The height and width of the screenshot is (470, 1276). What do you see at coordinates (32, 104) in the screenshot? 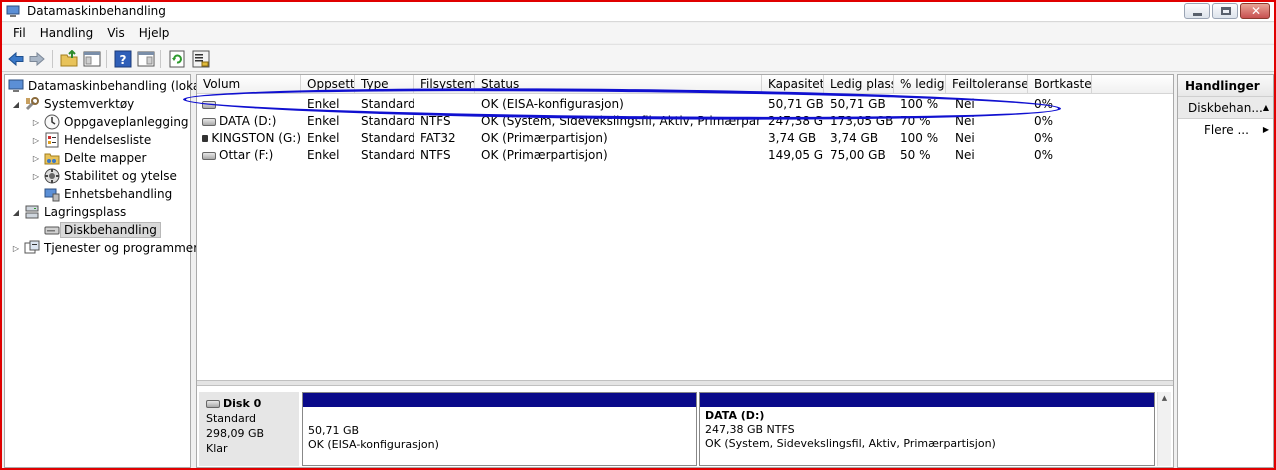
I see `system-tools-icon` at bounding box center [32, 104].